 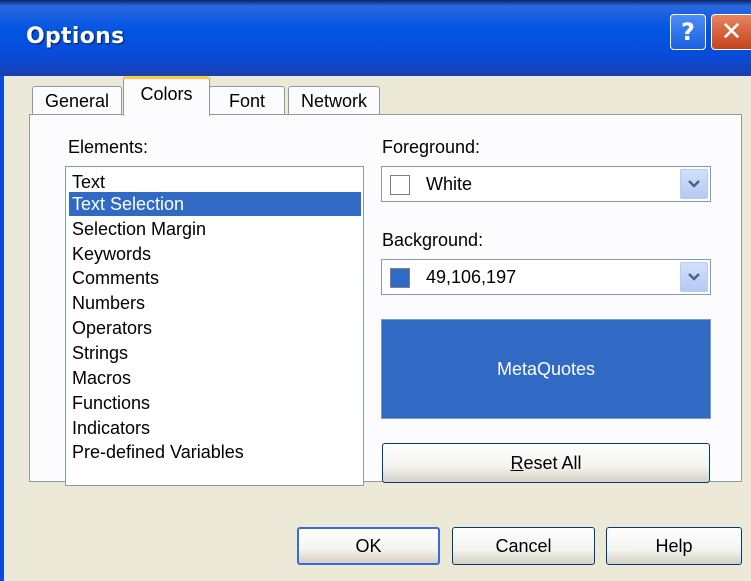 What do you see at coordinates (158, 452) in the screenshot?
I see `list-item-predefined-variables: Pre-defined Variables` at bounding box center [158, 452].